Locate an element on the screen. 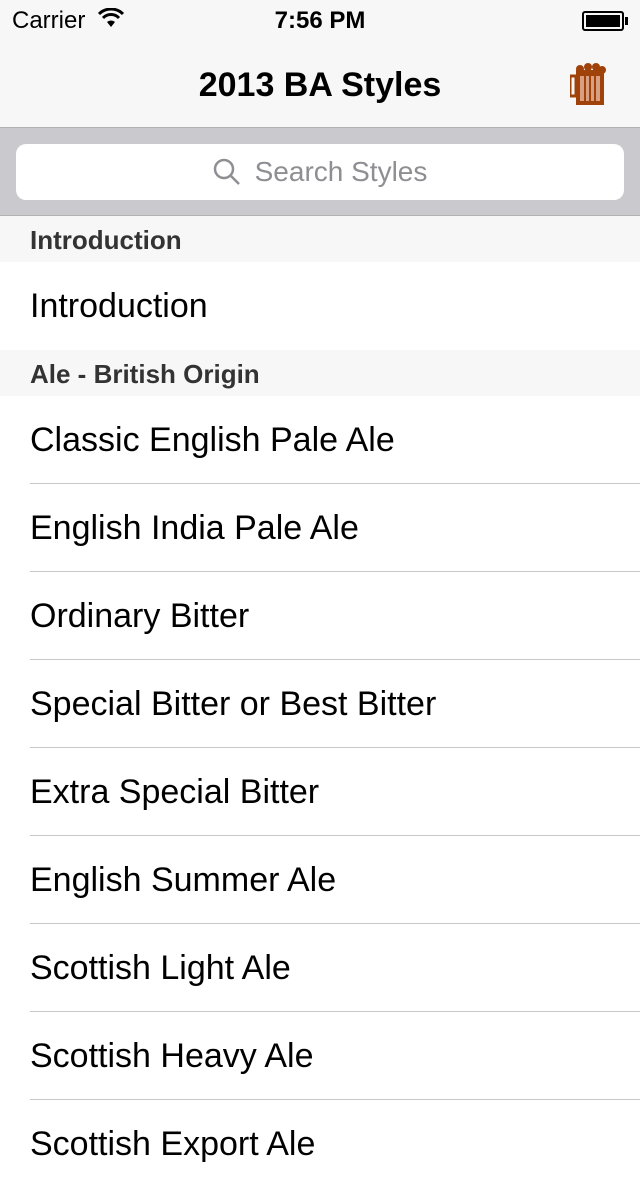 The height and width of the screenshot is (1188, 640). search-placeholder: Search Styles is located at coordinates (341, 171).